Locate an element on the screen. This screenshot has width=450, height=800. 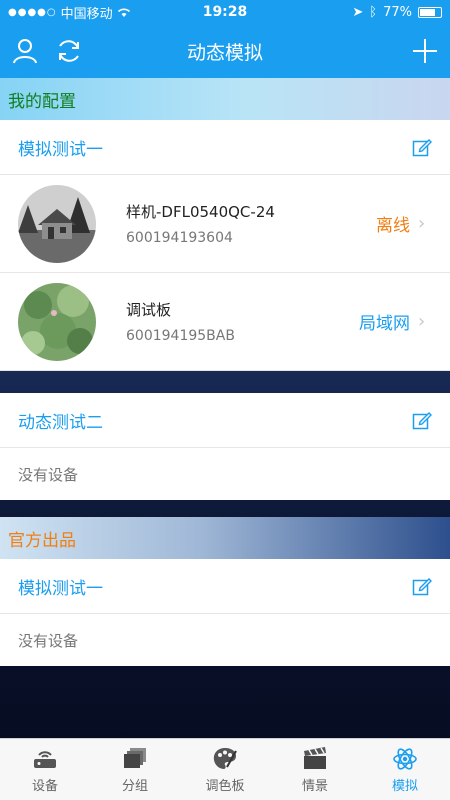
clapperboard-icon is located at coordinates (315, 758).